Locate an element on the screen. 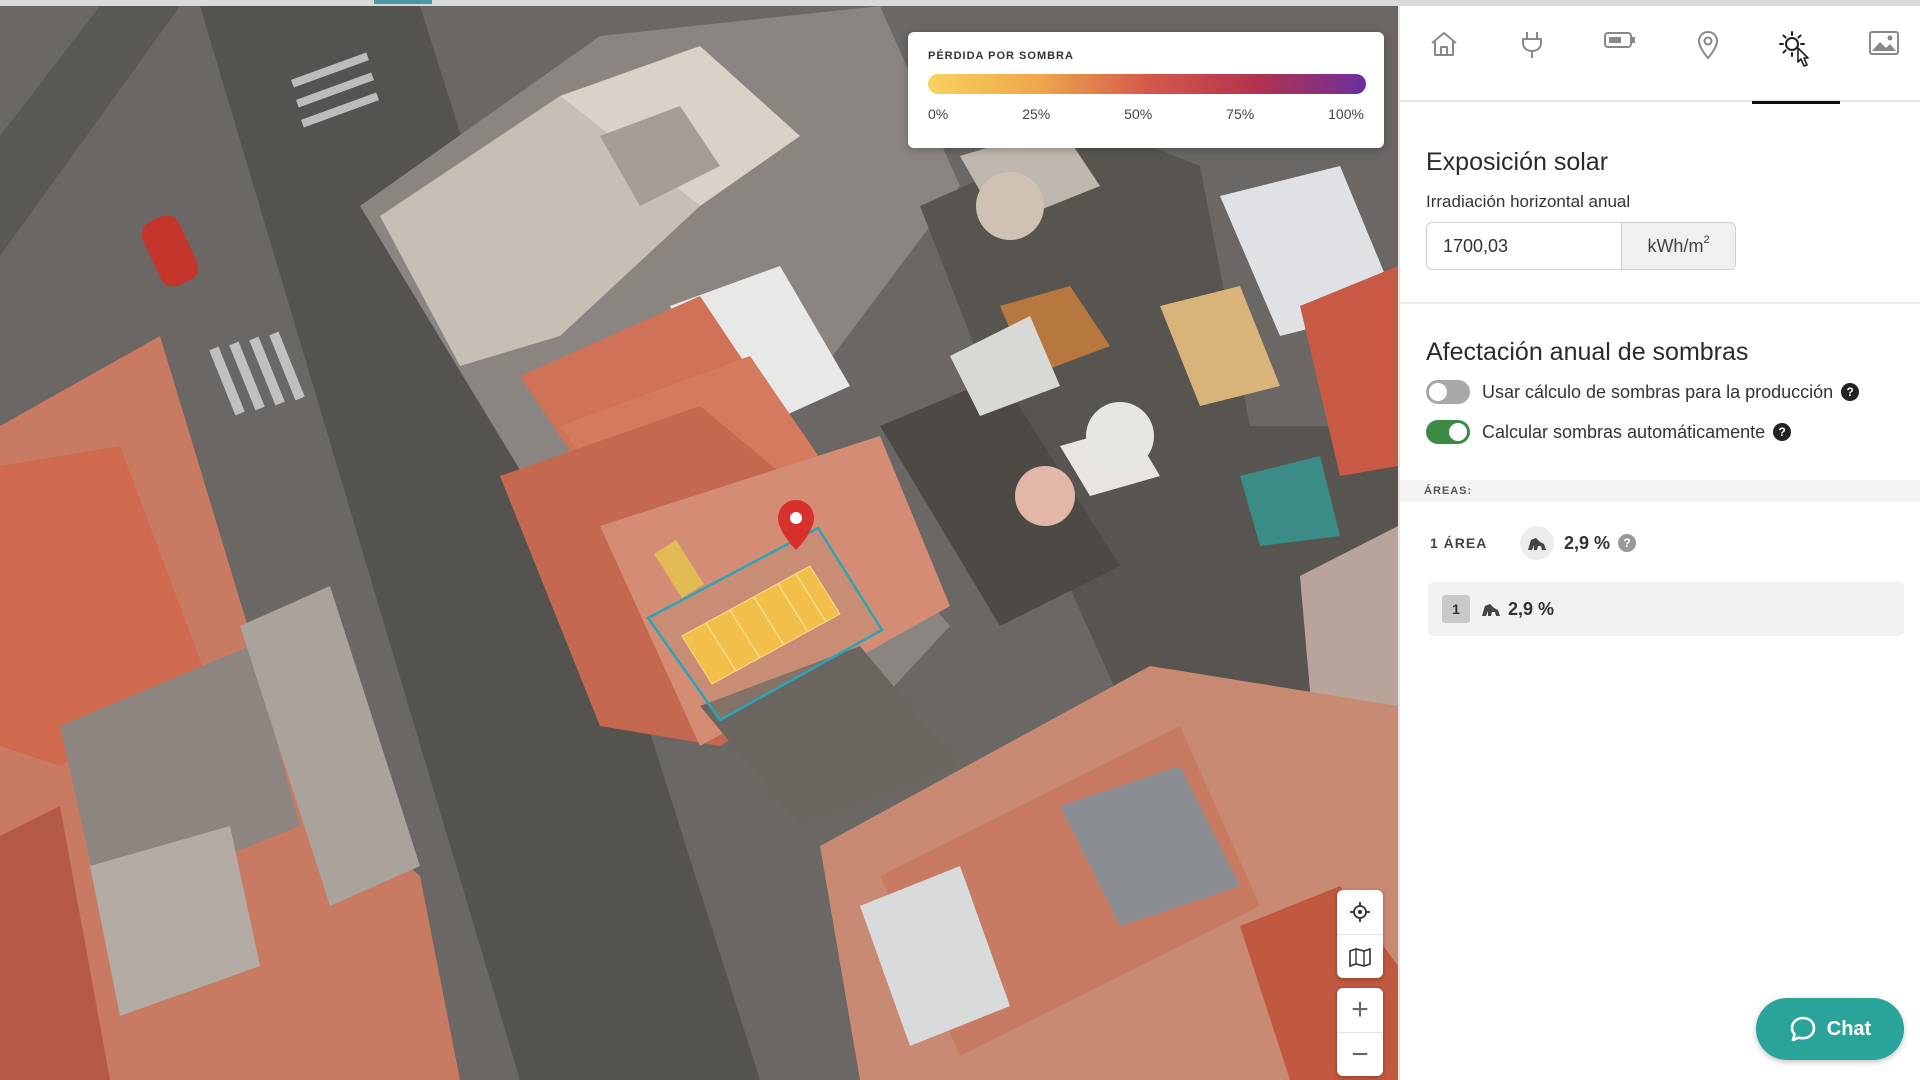  shadow-loss-legend: PÉRDIDA POR SOMBRA 0% 25% 50% 75% 100% is located at coordinates (1146, 90).